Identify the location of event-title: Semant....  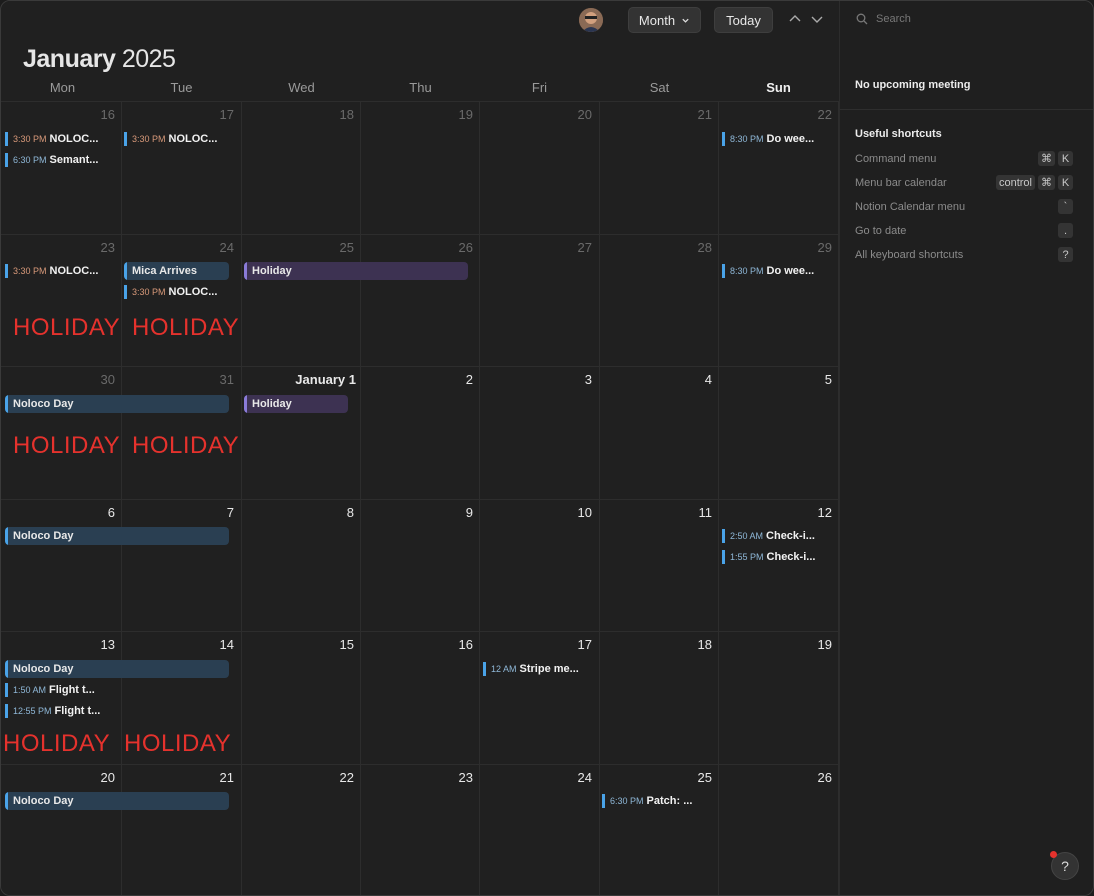
(74, 160).